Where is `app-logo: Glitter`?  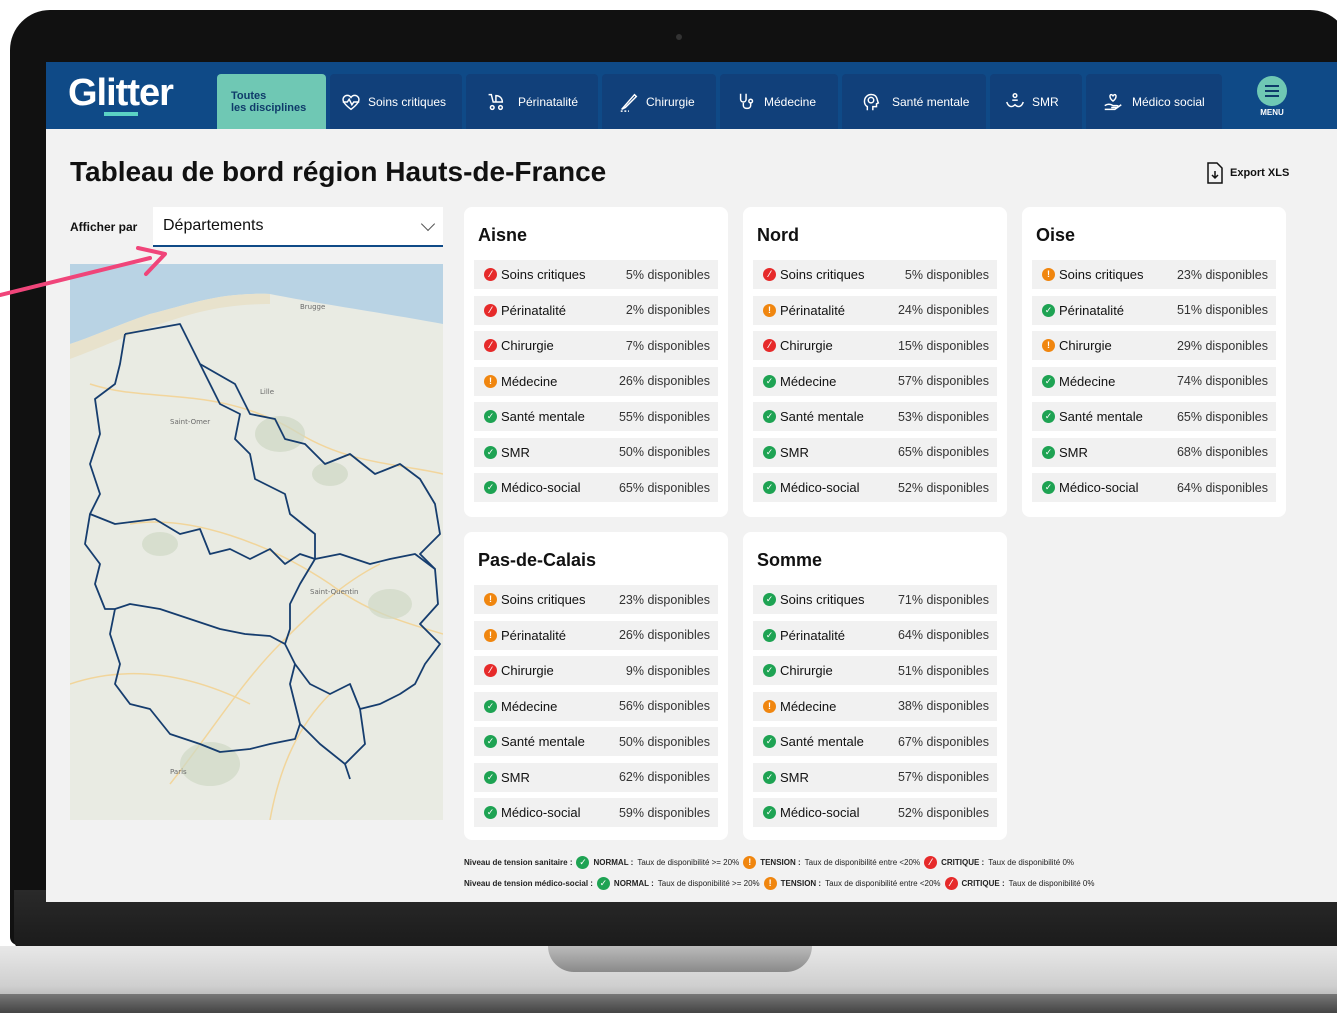
app-logo: Glitter is located at coordinates (121, 93).